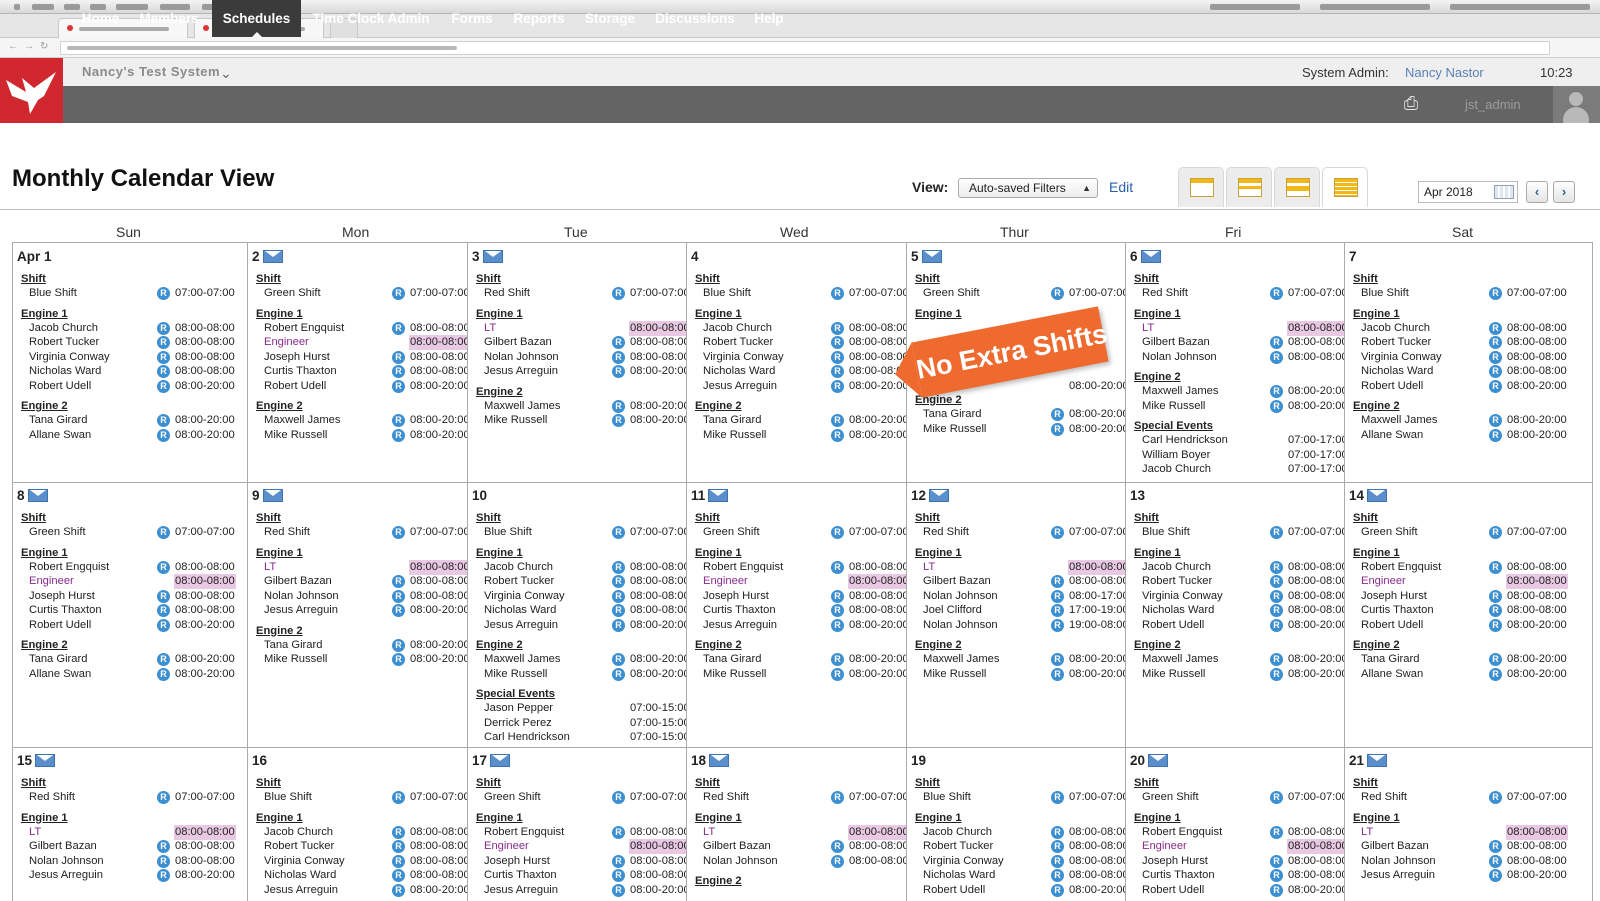  I want to click on member-name: Robert Udell, so click(954, 890).